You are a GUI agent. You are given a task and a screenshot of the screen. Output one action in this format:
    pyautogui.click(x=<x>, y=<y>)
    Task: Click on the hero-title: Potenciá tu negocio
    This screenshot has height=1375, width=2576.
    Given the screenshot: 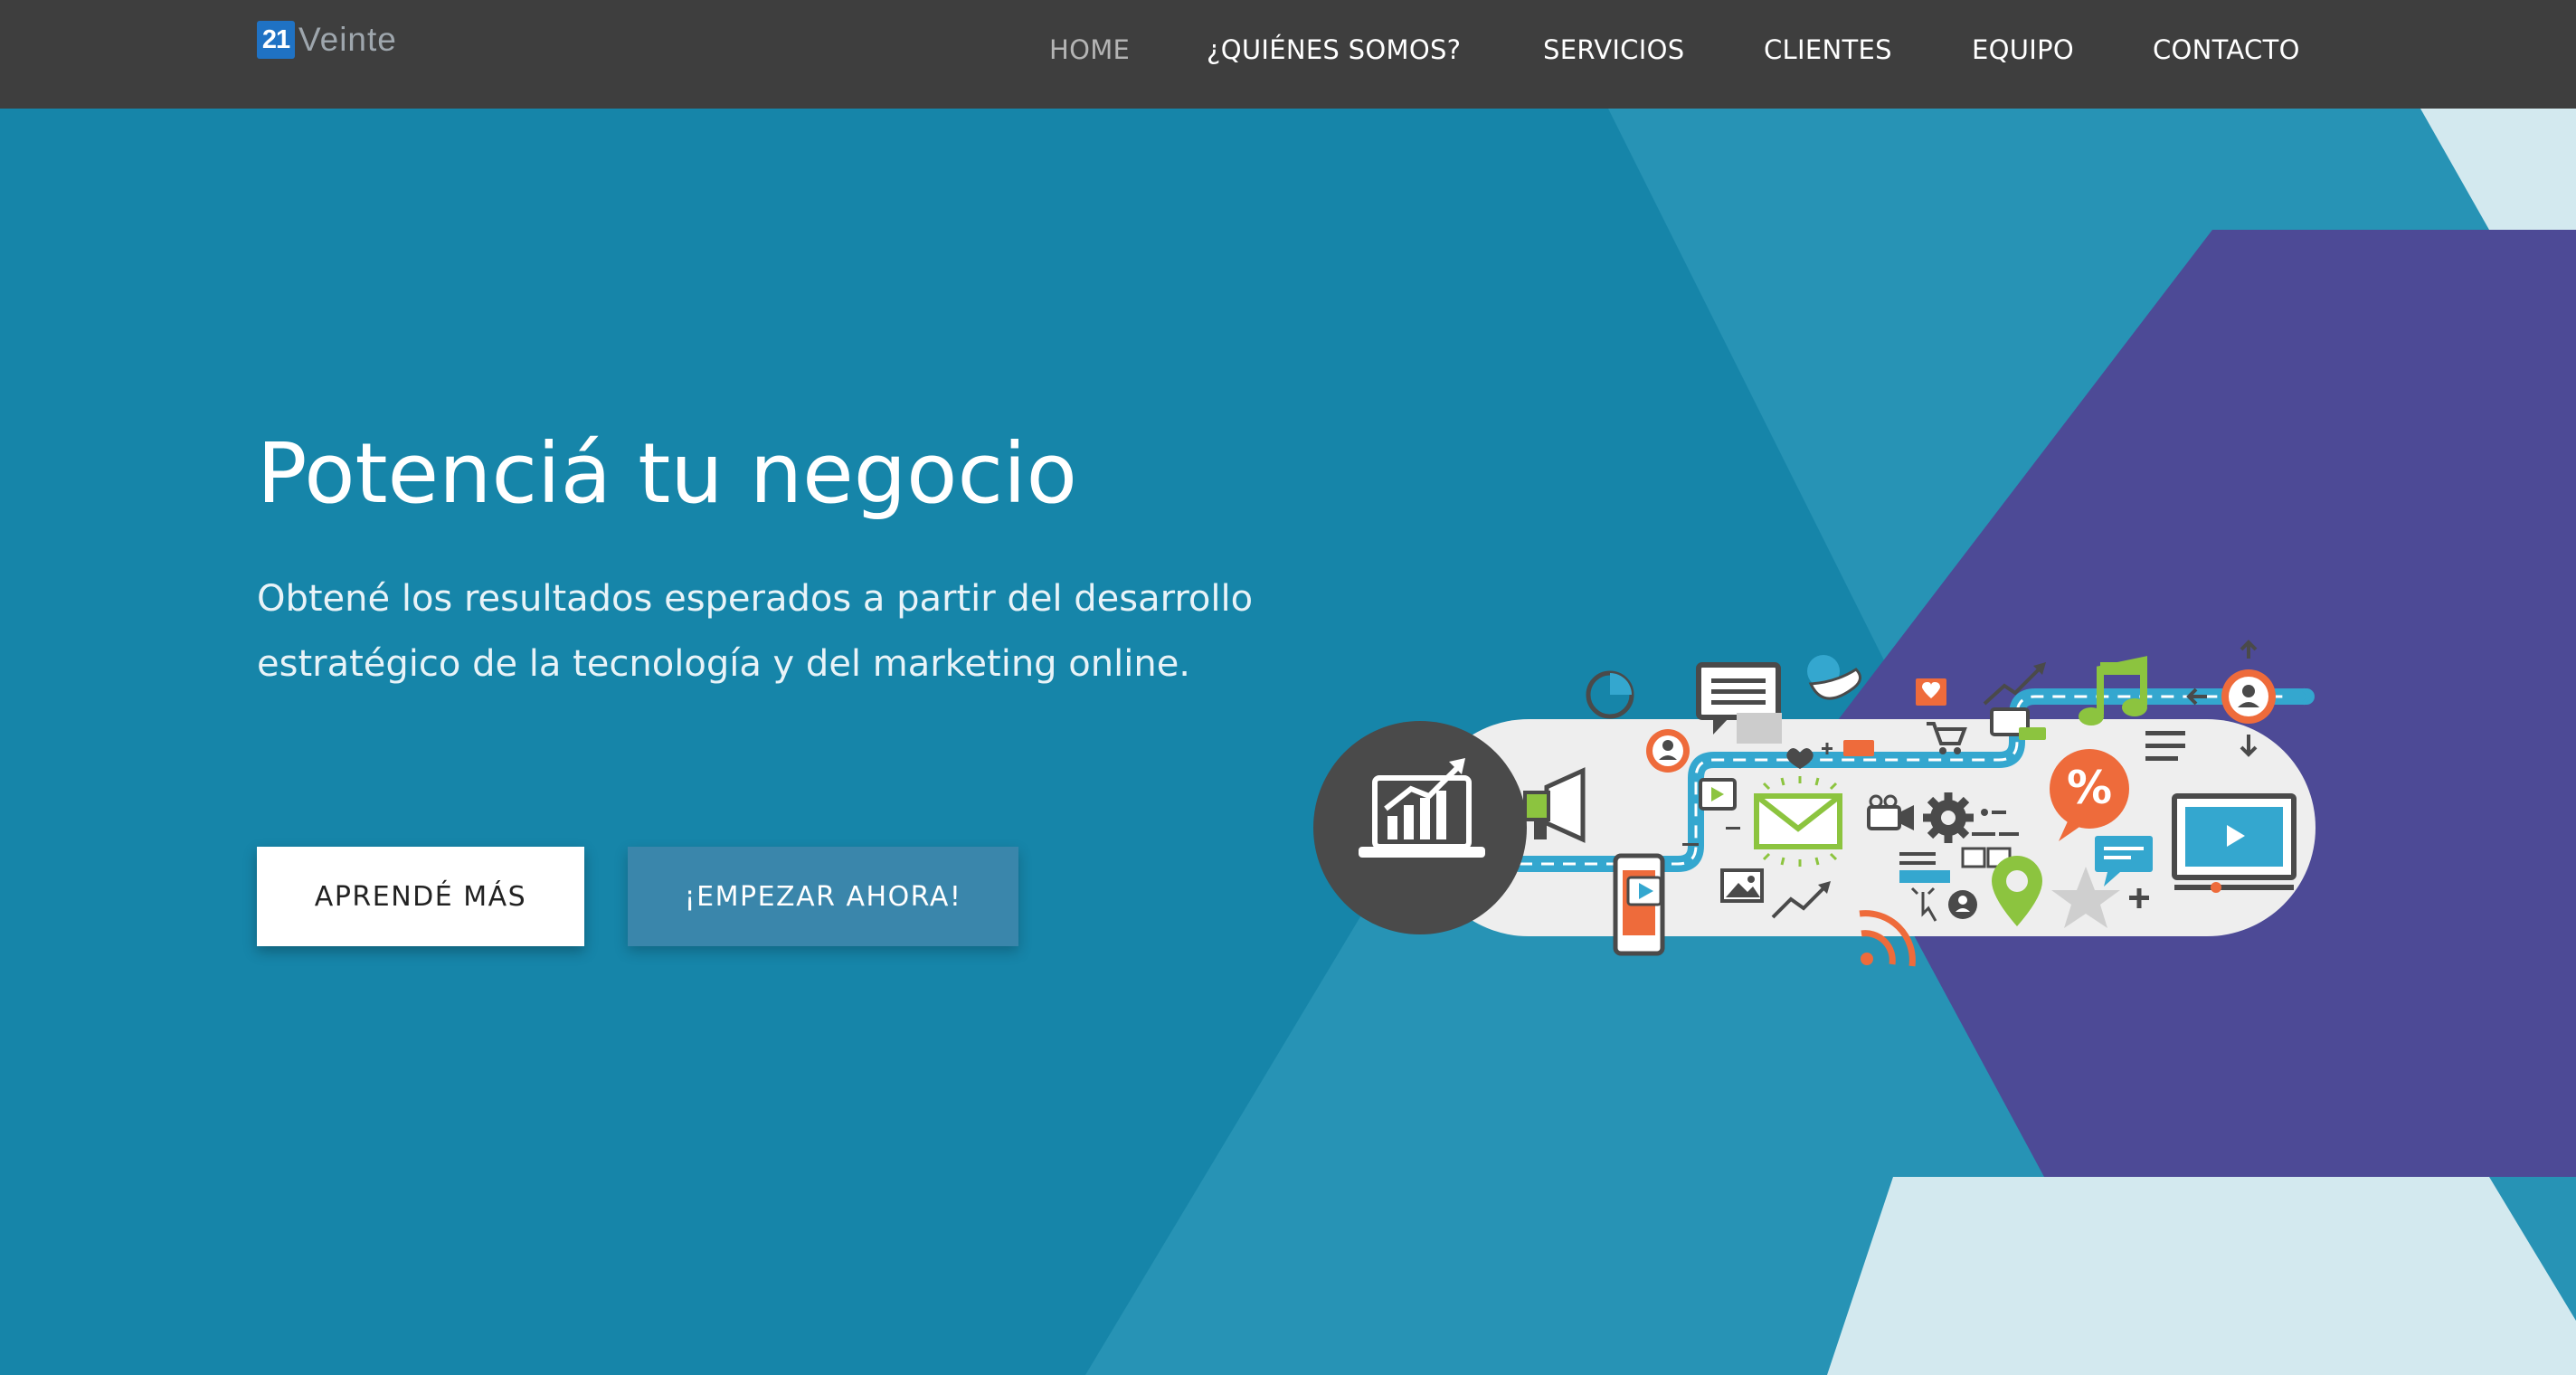 What is the action you would take?
    pyautogui.click(x=667, y=474)
    